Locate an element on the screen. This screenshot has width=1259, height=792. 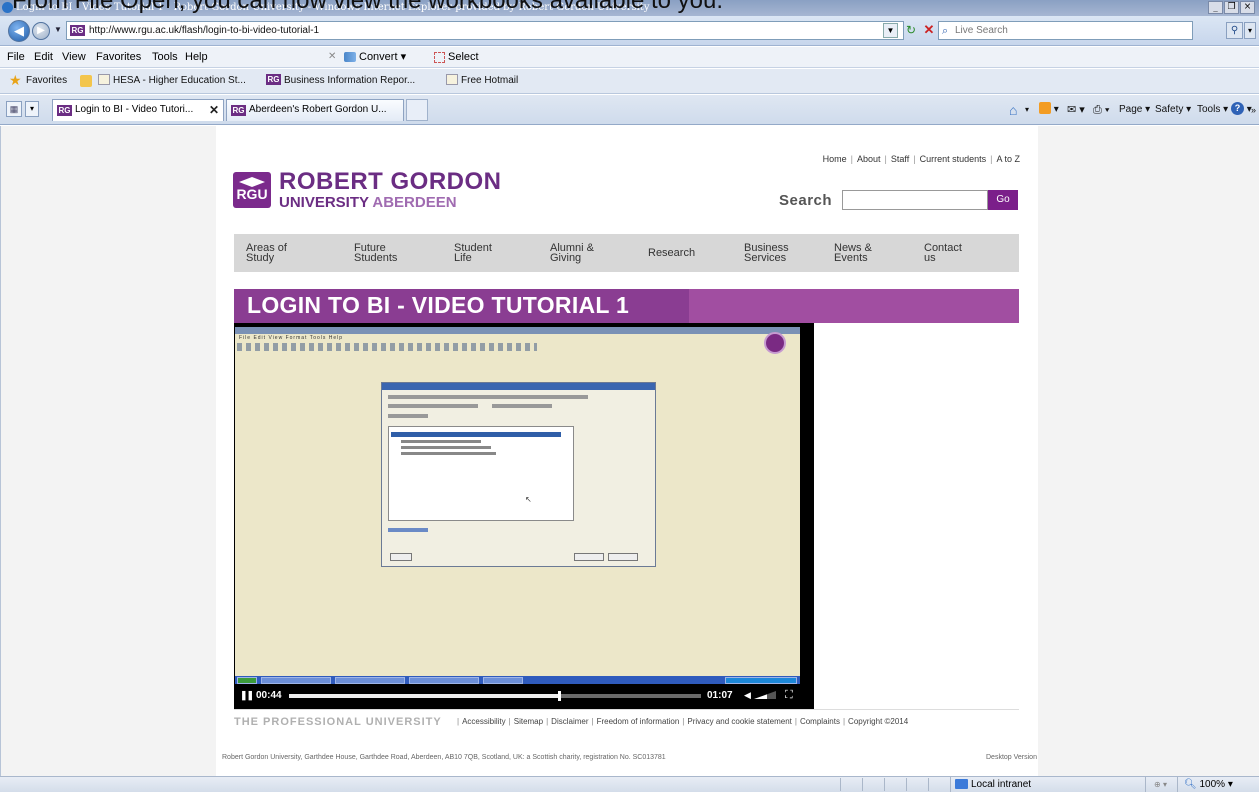
quick-tabs-icon: ▦ is located at coordinates (14, 109).